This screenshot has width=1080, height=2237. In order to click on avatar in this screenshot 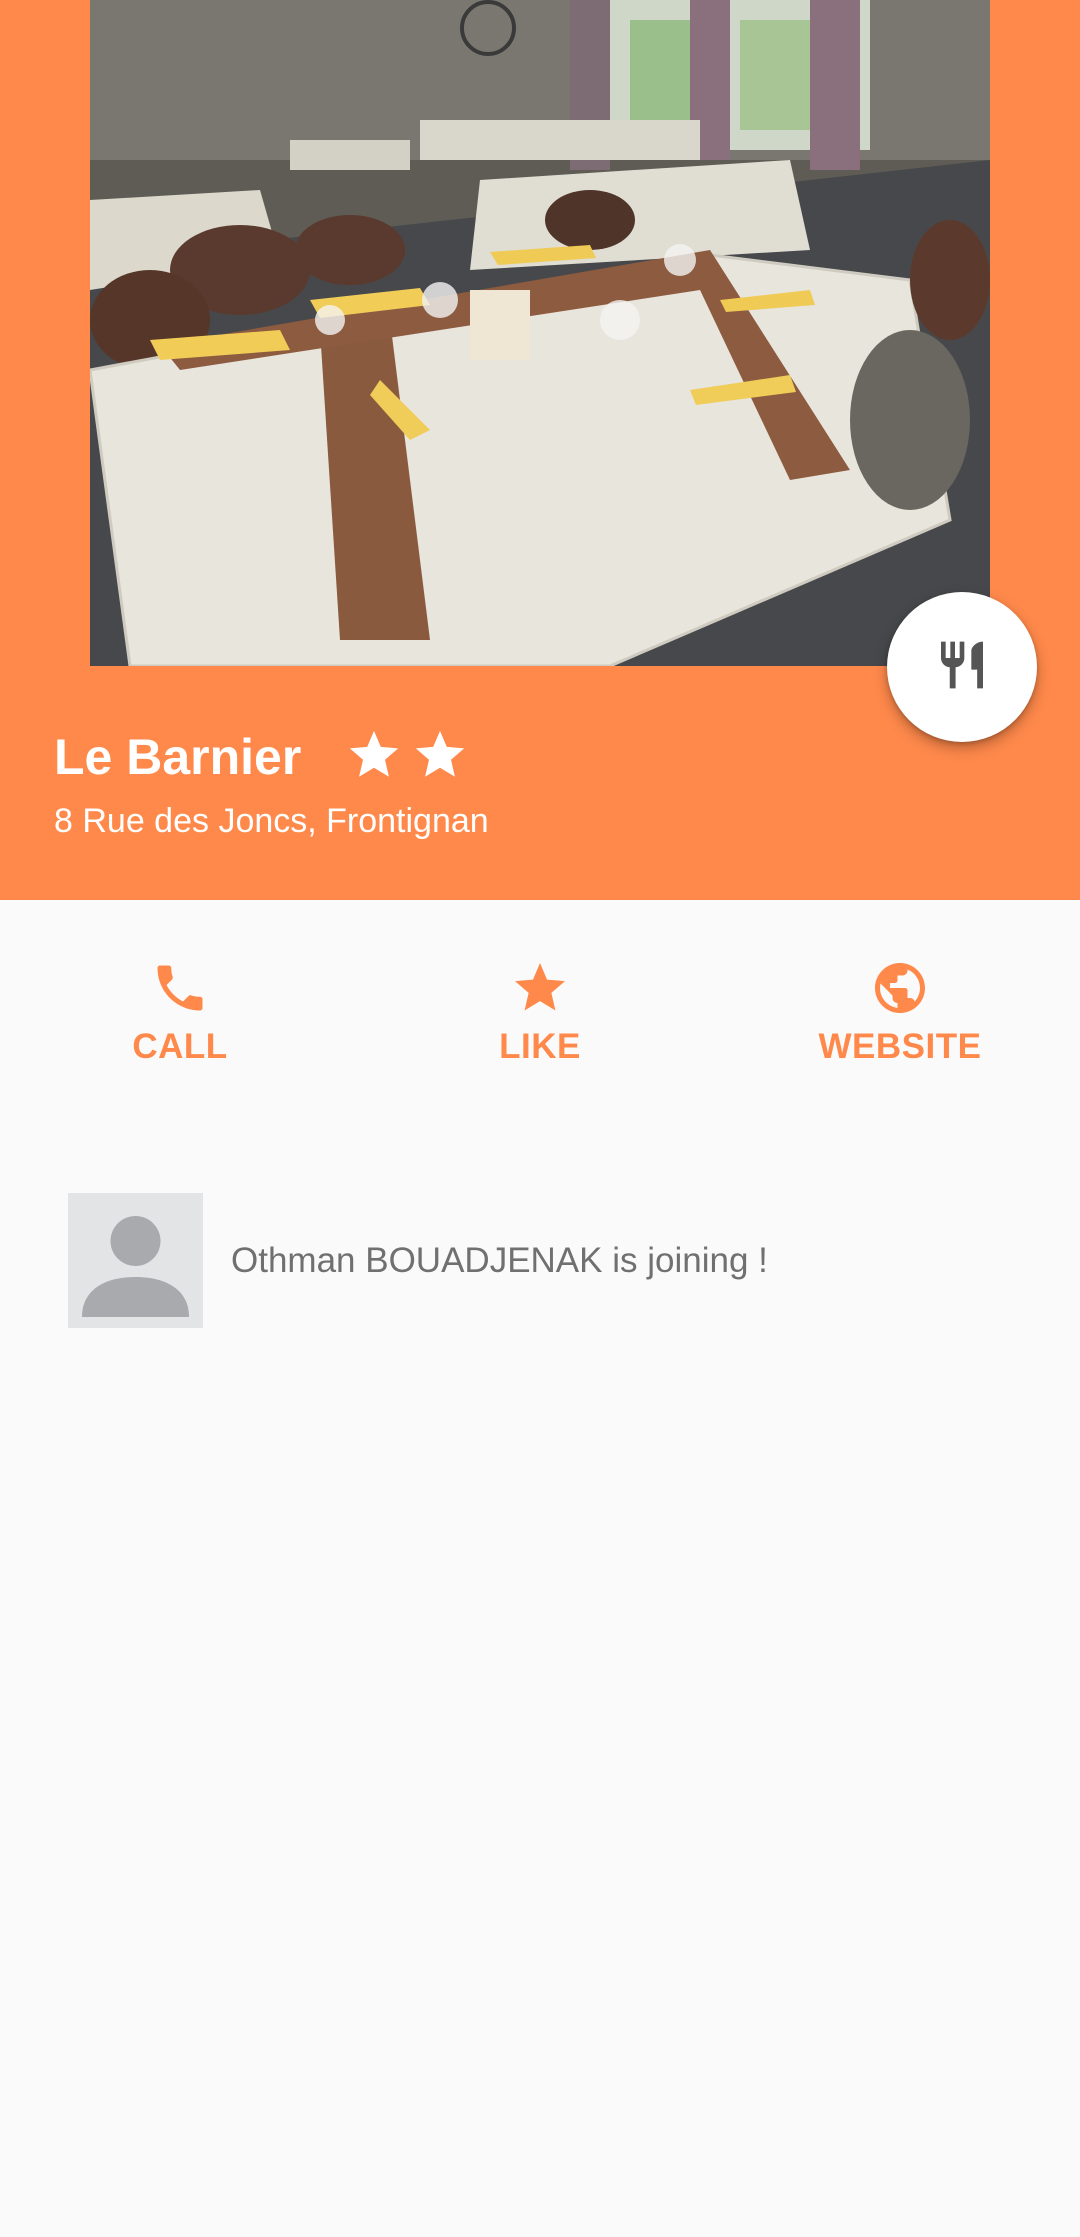, I will do `click(135, 1260)`.